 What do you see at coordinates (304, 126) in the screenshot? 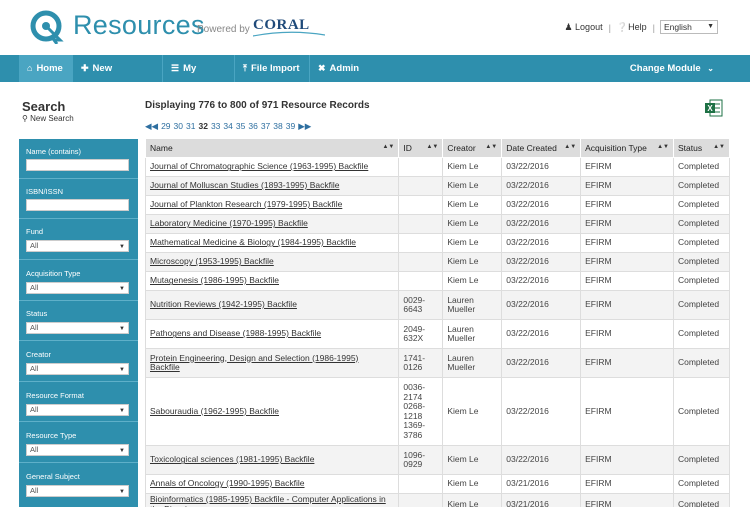
I see `last-page-icon: ▶▶` at bounding box center [304, 126].